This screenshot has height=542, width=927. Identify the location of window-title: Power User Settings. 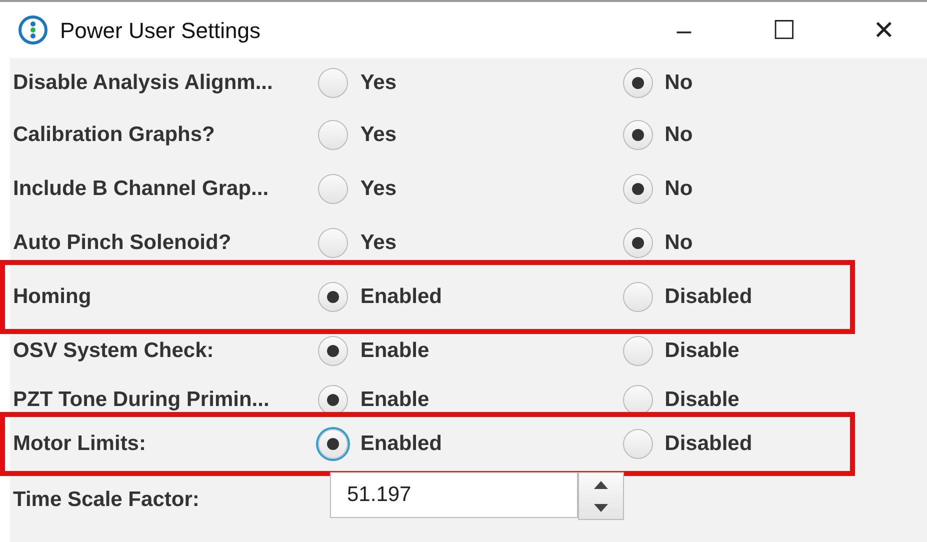
(160, 30).